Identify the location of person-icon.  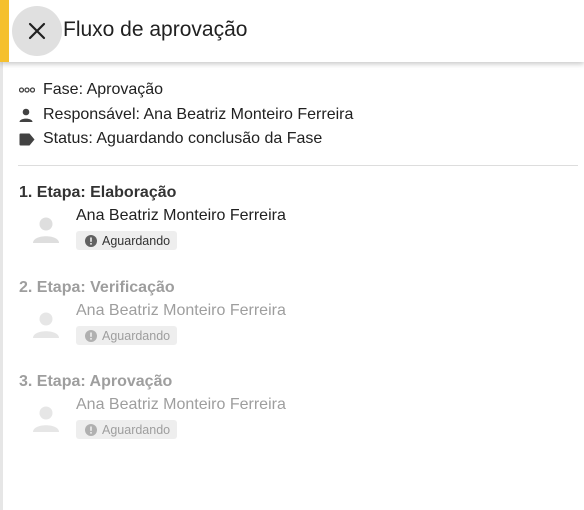
(29, 115).